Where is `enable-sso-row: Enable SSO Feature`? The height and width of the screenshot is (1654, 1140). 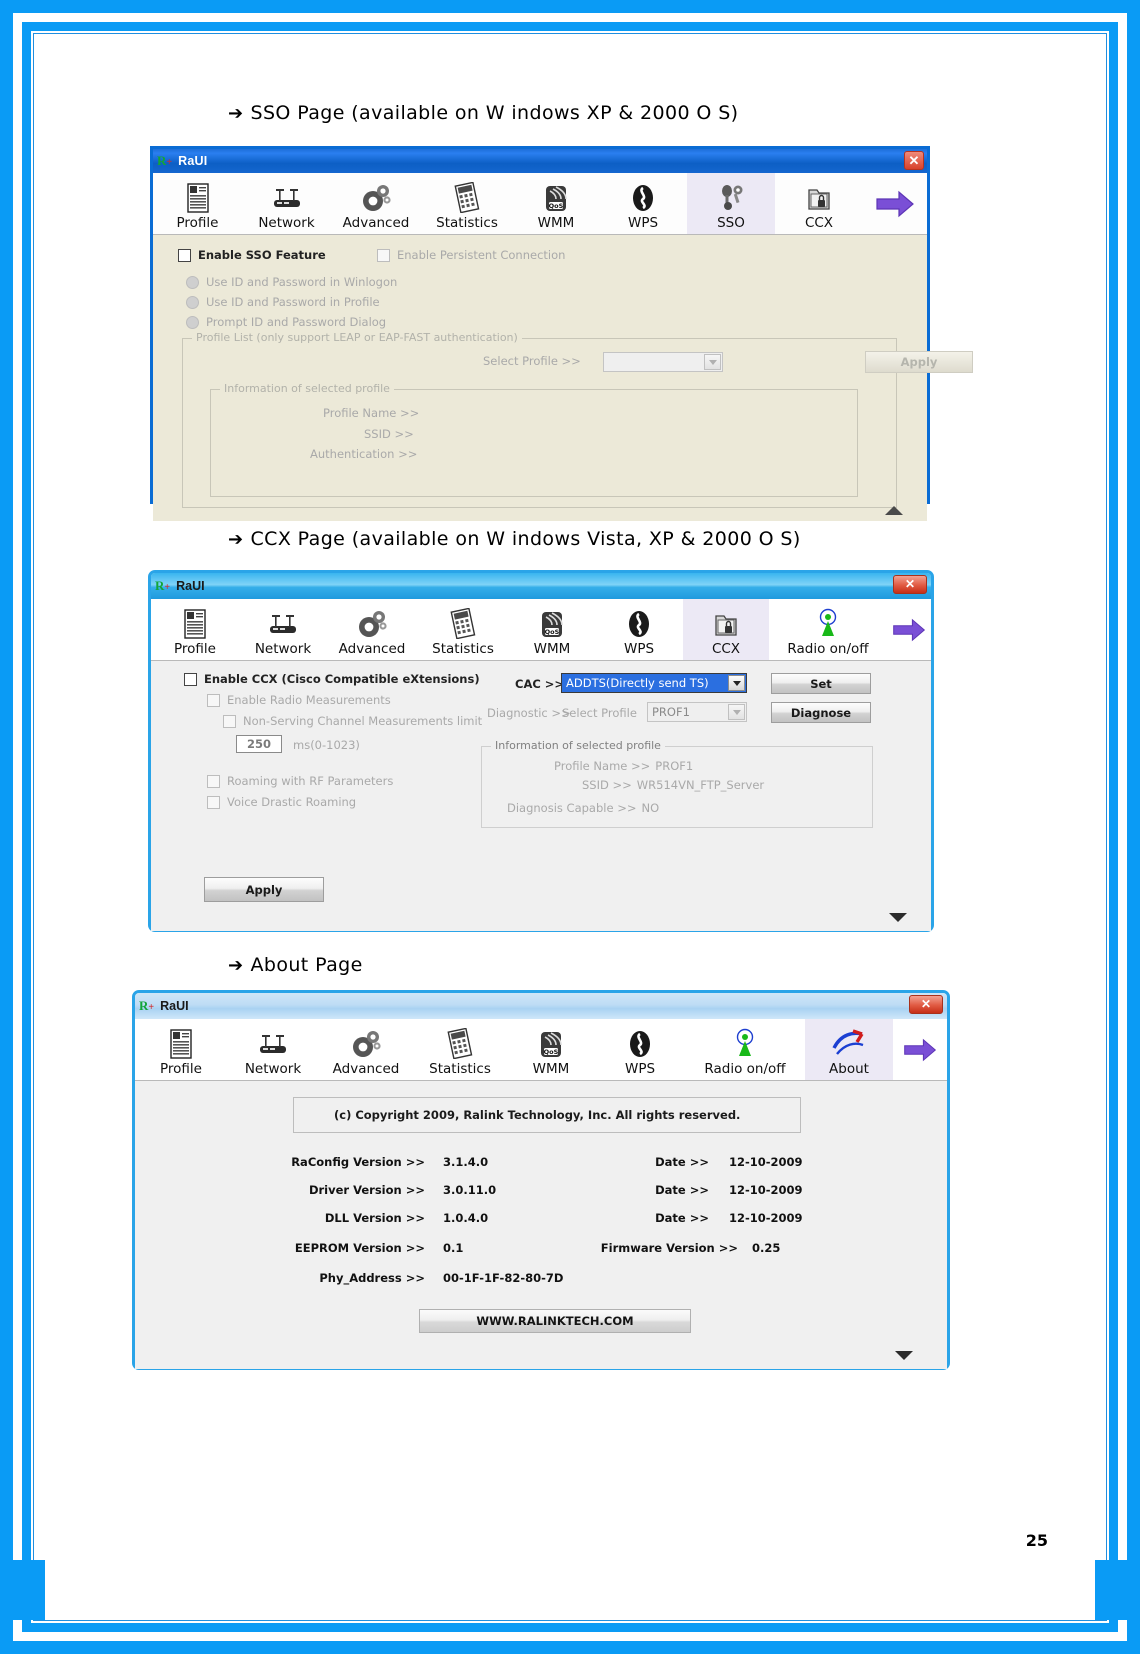 enable-sso-row: Enable SSO Feature is located at coordinates (252, 255).